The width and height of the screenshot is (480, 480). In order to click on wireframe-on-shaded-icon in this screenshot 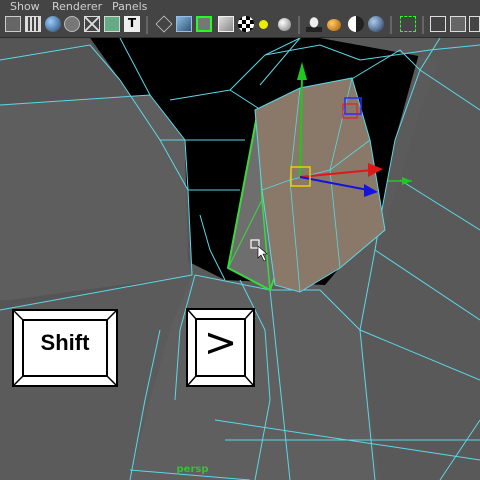, I will do `click(204, 24)`.